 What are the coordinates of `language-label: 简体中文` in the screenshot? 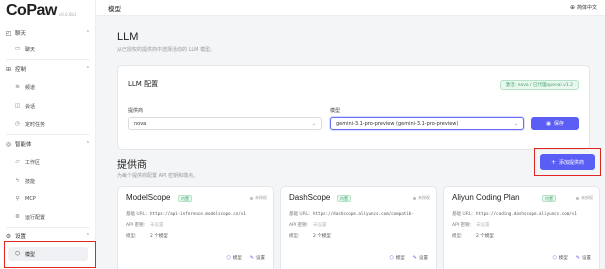 It's located at (586, 8).